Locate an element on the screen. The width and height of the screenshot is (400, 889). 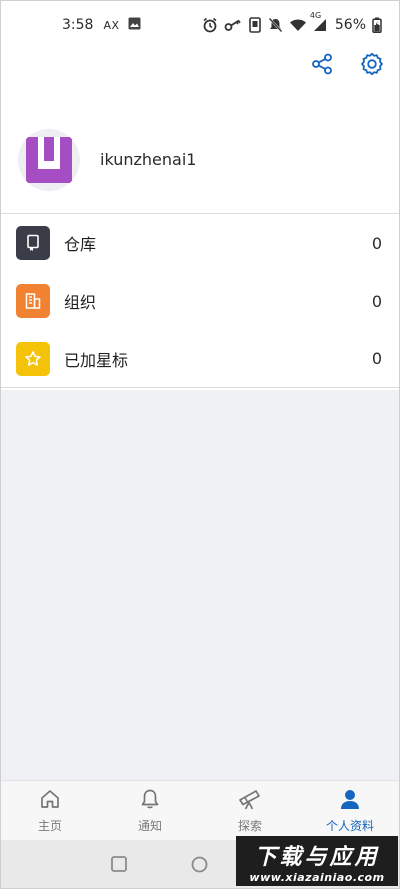
nav-label: 通知 is located at coordinates (149, 825).